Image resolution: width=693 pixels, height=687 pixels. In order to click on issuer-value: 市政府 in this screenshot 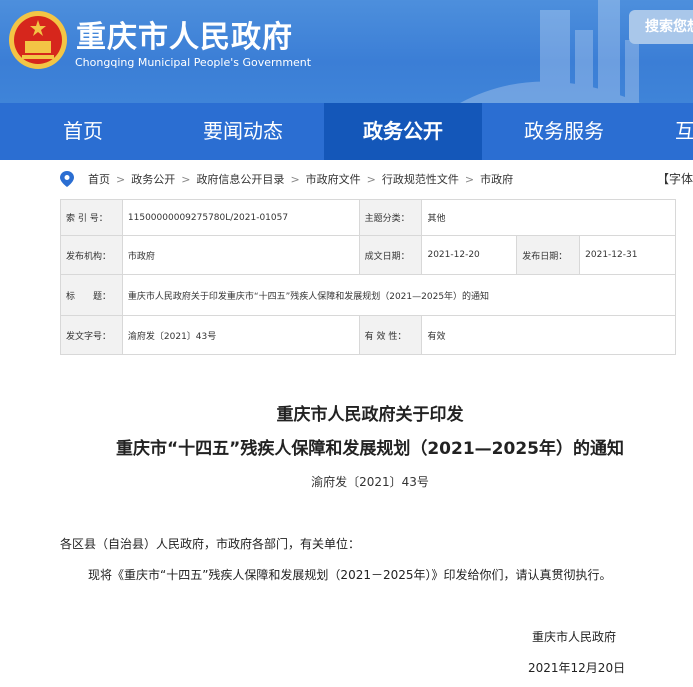, I will do `click(240, 255)`.